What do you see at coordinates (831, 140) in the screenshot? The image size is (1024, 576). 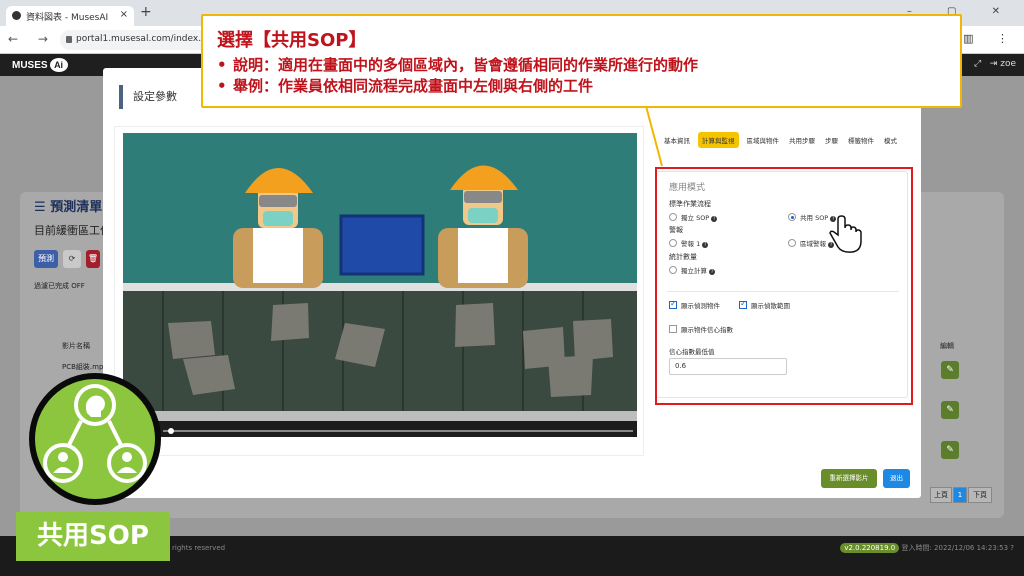 I see `tab-steps: 步驟` at bounding box center [831, 140].